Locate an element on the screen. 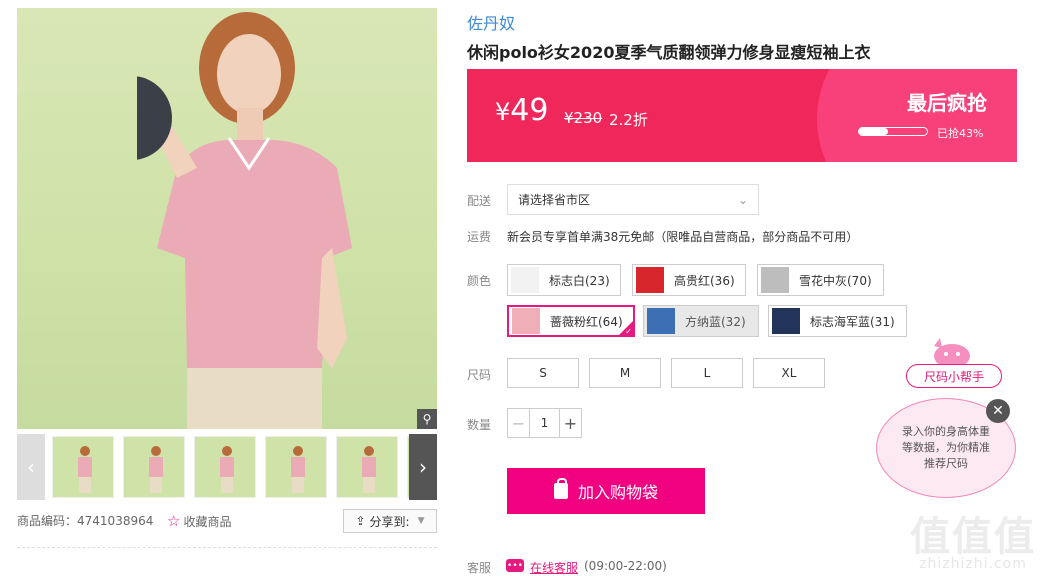  check-icon: ✓ is located at coordinates (628, 331).